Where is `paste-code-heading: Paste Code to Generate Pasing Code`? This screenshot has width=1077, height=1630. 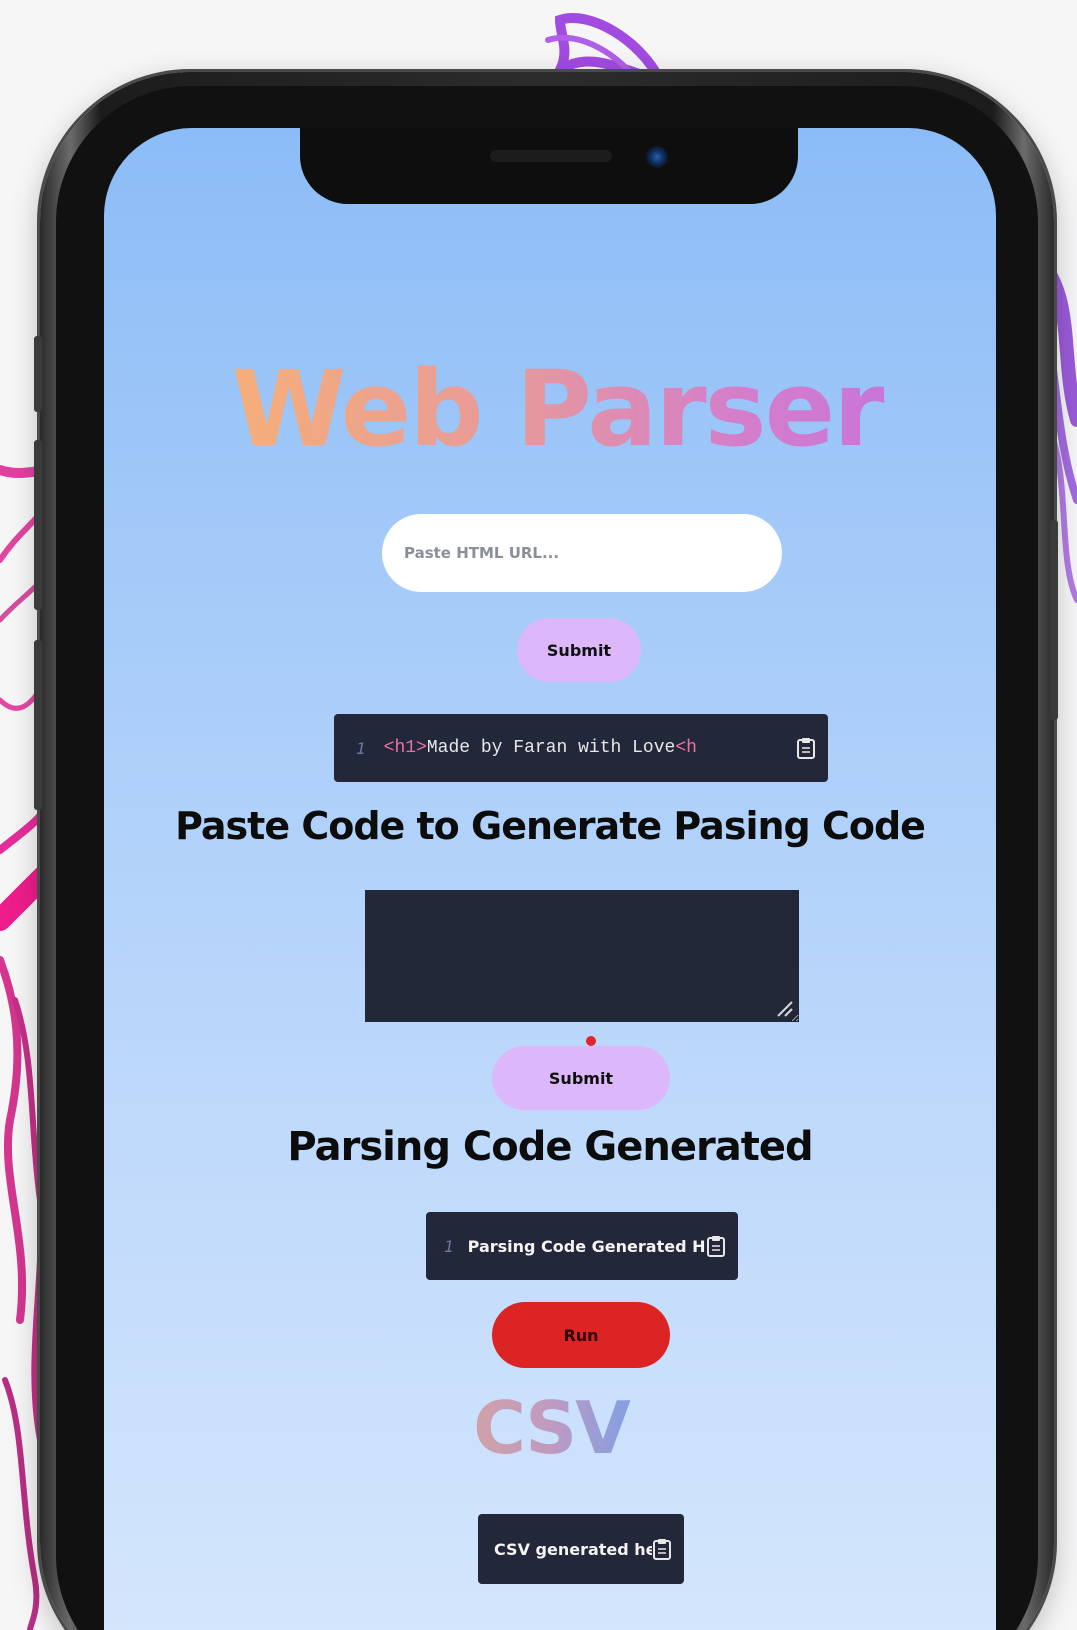 paste-code-heading: Paste Code to Generate Pasing Code is located at coordinates (550, 826).